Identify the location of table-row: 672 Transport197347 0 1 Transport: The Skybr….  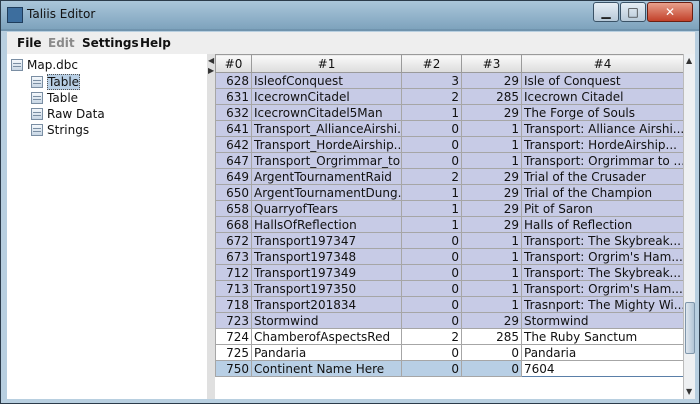
(449, 240).